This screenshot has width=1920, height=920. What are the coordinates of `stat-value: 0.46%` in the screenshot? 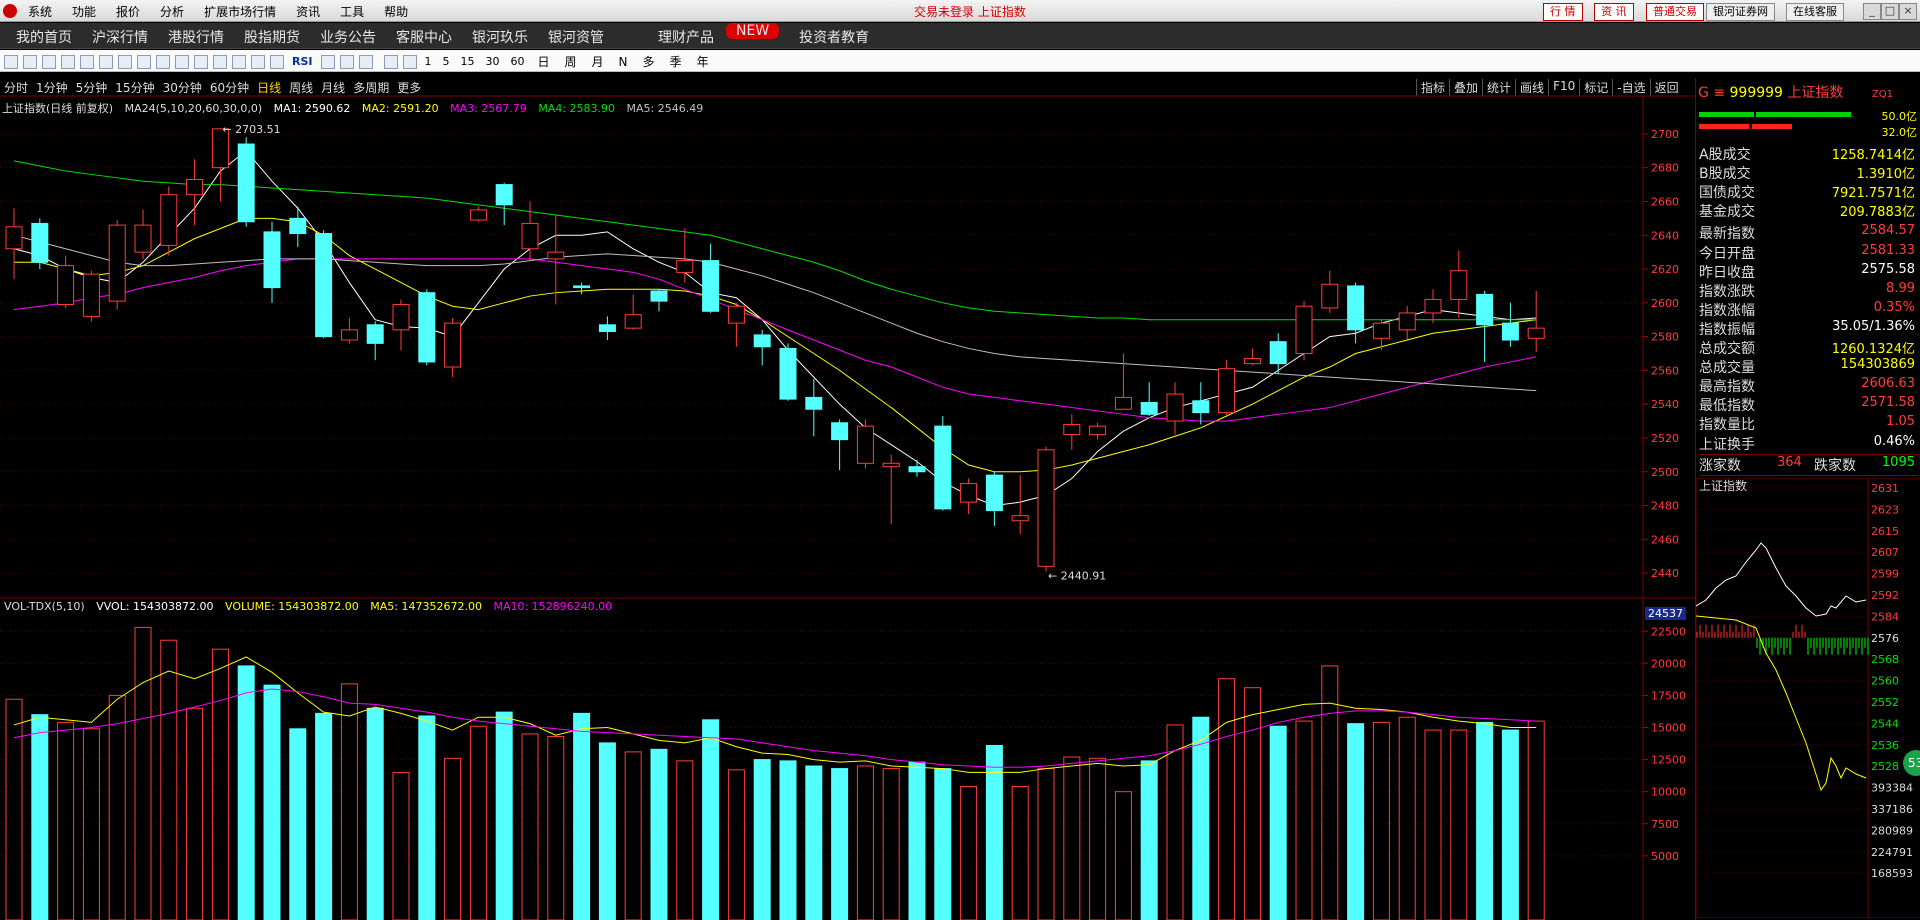 It's located at (1894, 441).